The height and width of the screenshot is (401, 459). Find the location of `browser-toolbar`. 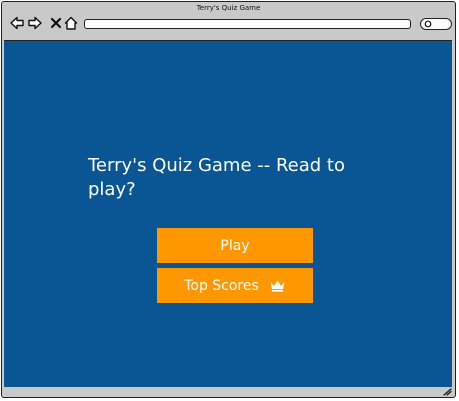

browser-toolbar is located at coordinates (228, 26).